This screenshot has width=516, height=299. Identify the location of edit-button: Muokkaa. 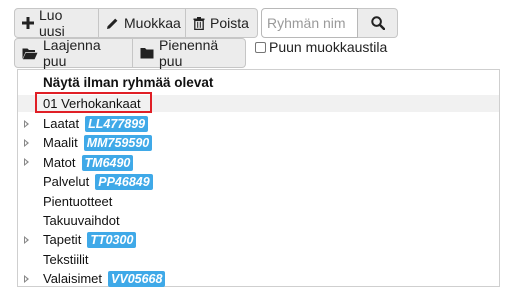
(142, 23).